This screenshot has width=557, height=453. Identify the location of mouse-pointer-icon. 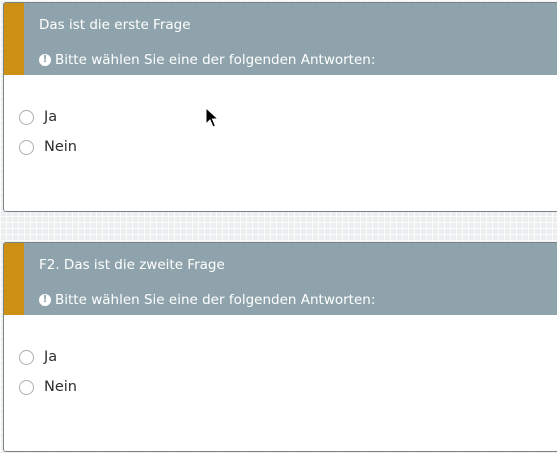
(212, 117).